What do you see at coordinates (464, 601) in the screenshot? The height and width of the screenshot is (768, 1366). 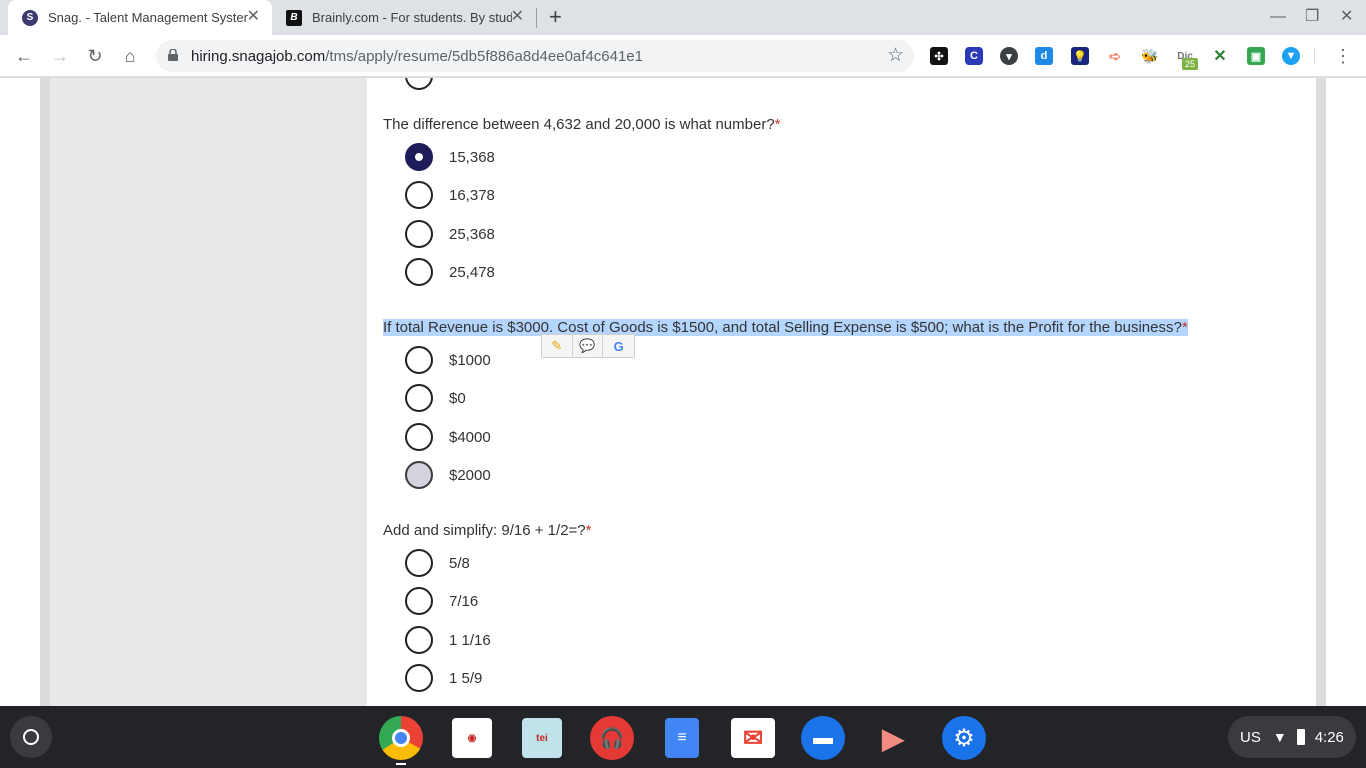 I see `option-label: 7/16` at bounding box center [464, 601].